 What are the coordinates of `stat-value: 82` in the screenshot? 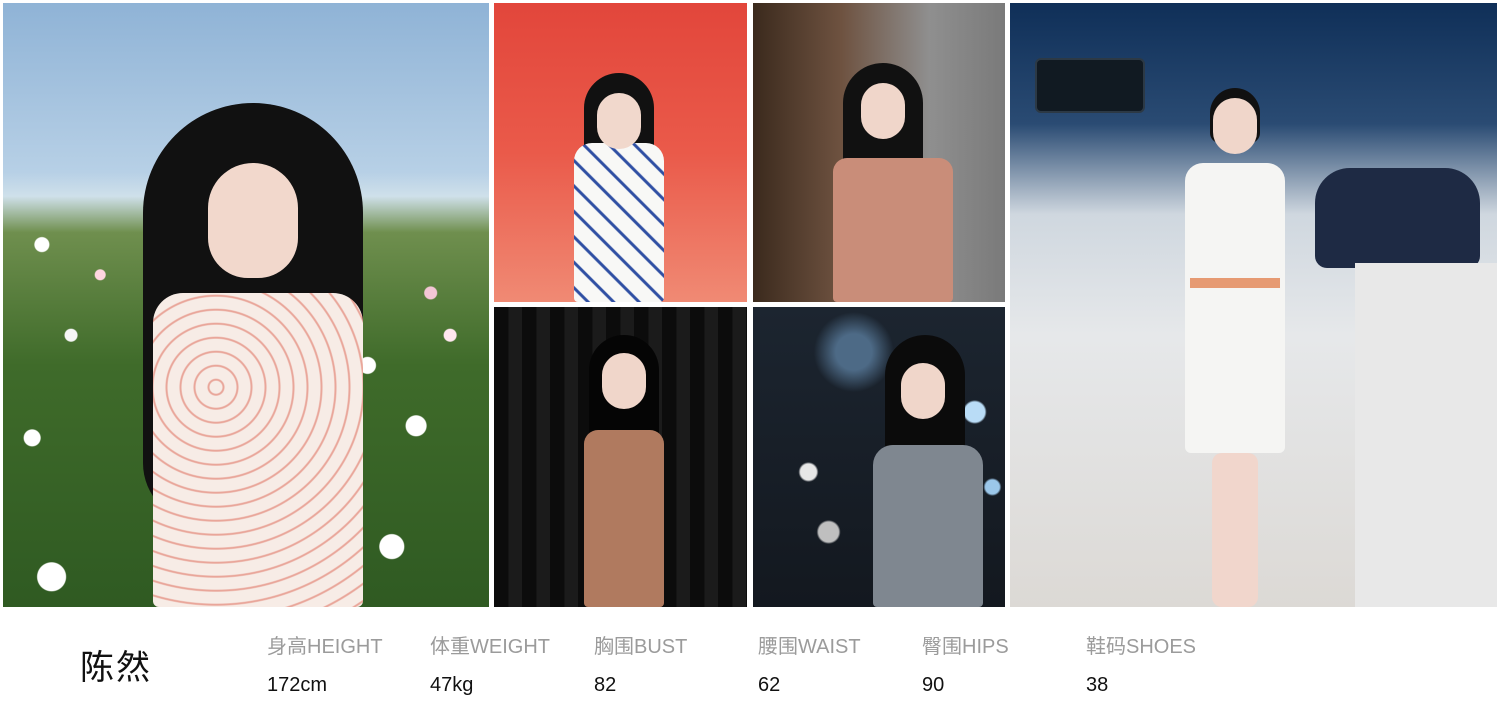 It's located at (605, 685).